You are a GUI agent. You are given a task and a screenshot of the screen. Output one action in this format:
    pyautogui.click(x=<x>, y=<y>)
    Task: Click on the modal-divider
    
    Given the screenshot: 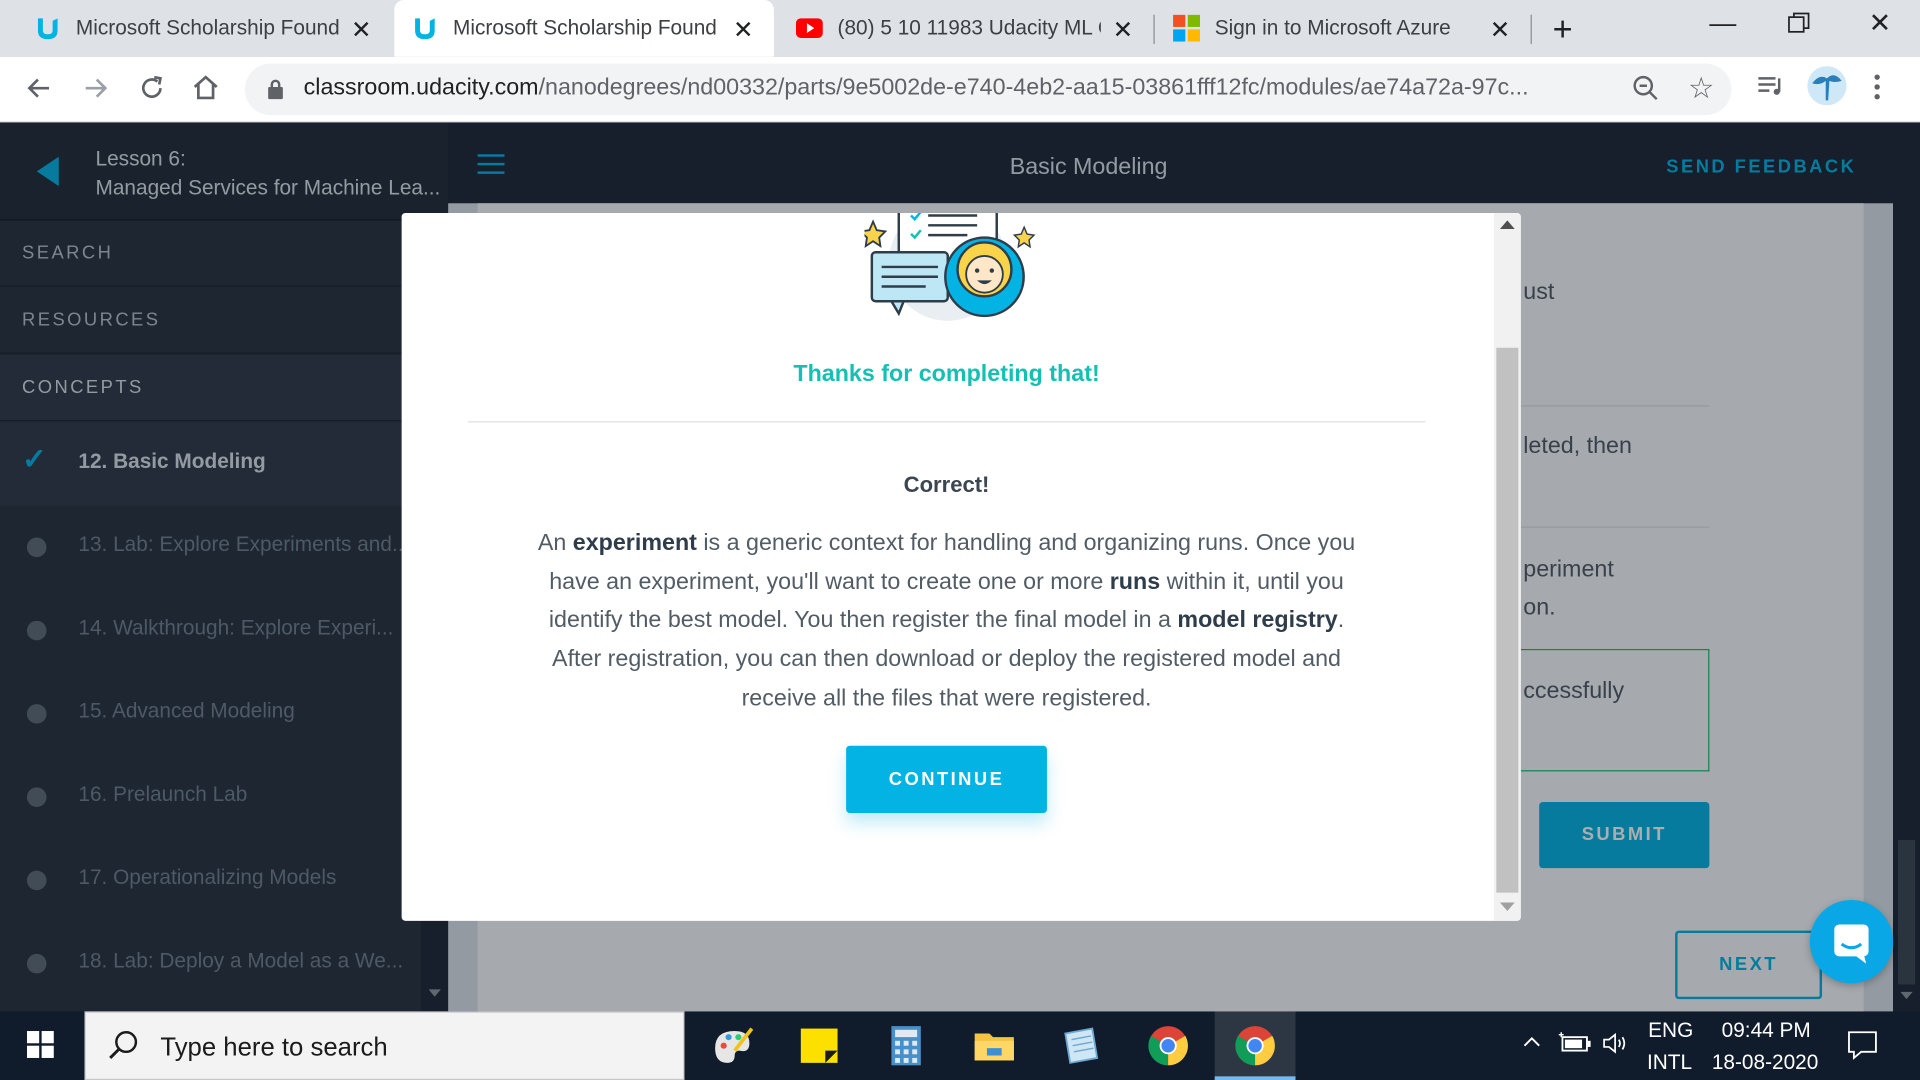 What is the action you would take?
    pyautogui.click(x=946, y=422)
    